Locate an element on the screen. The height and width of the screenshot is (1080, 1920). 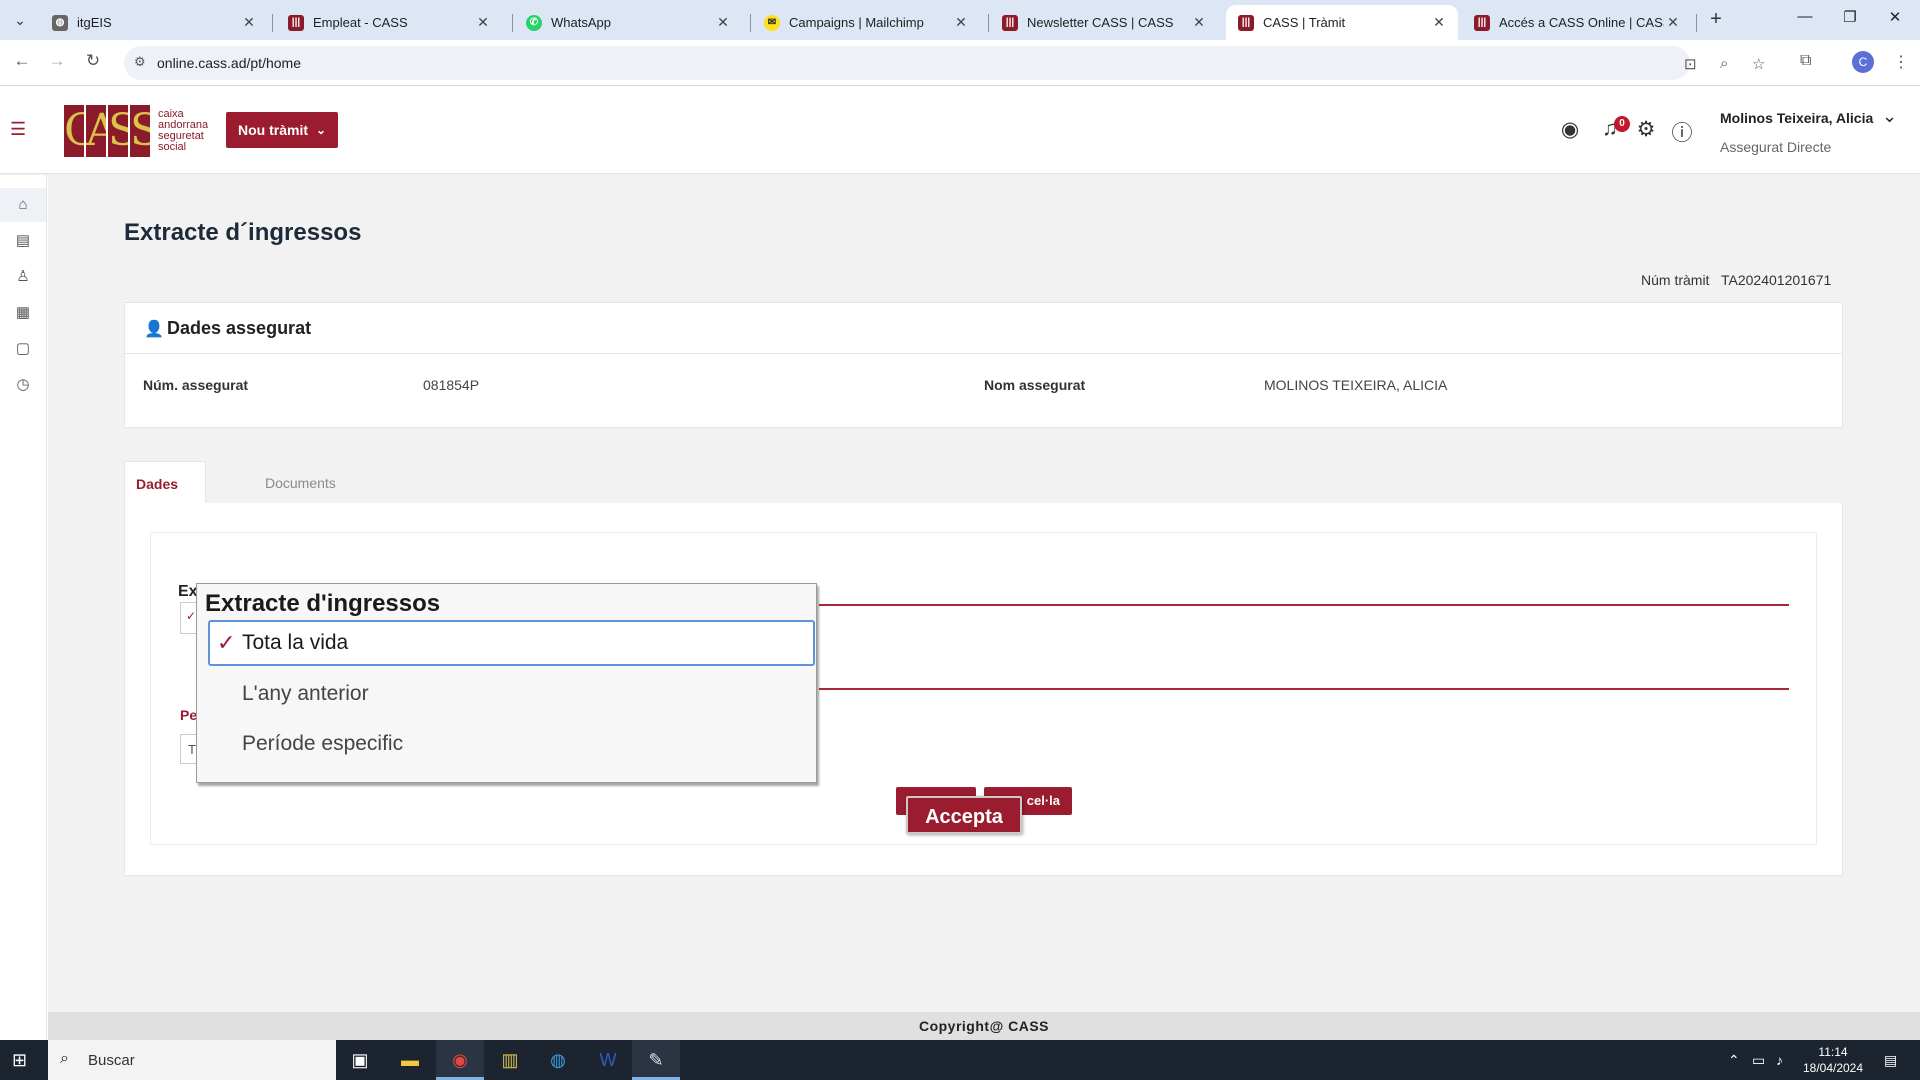
network-icon: ▭ is located at coordinates (1758, 1060).